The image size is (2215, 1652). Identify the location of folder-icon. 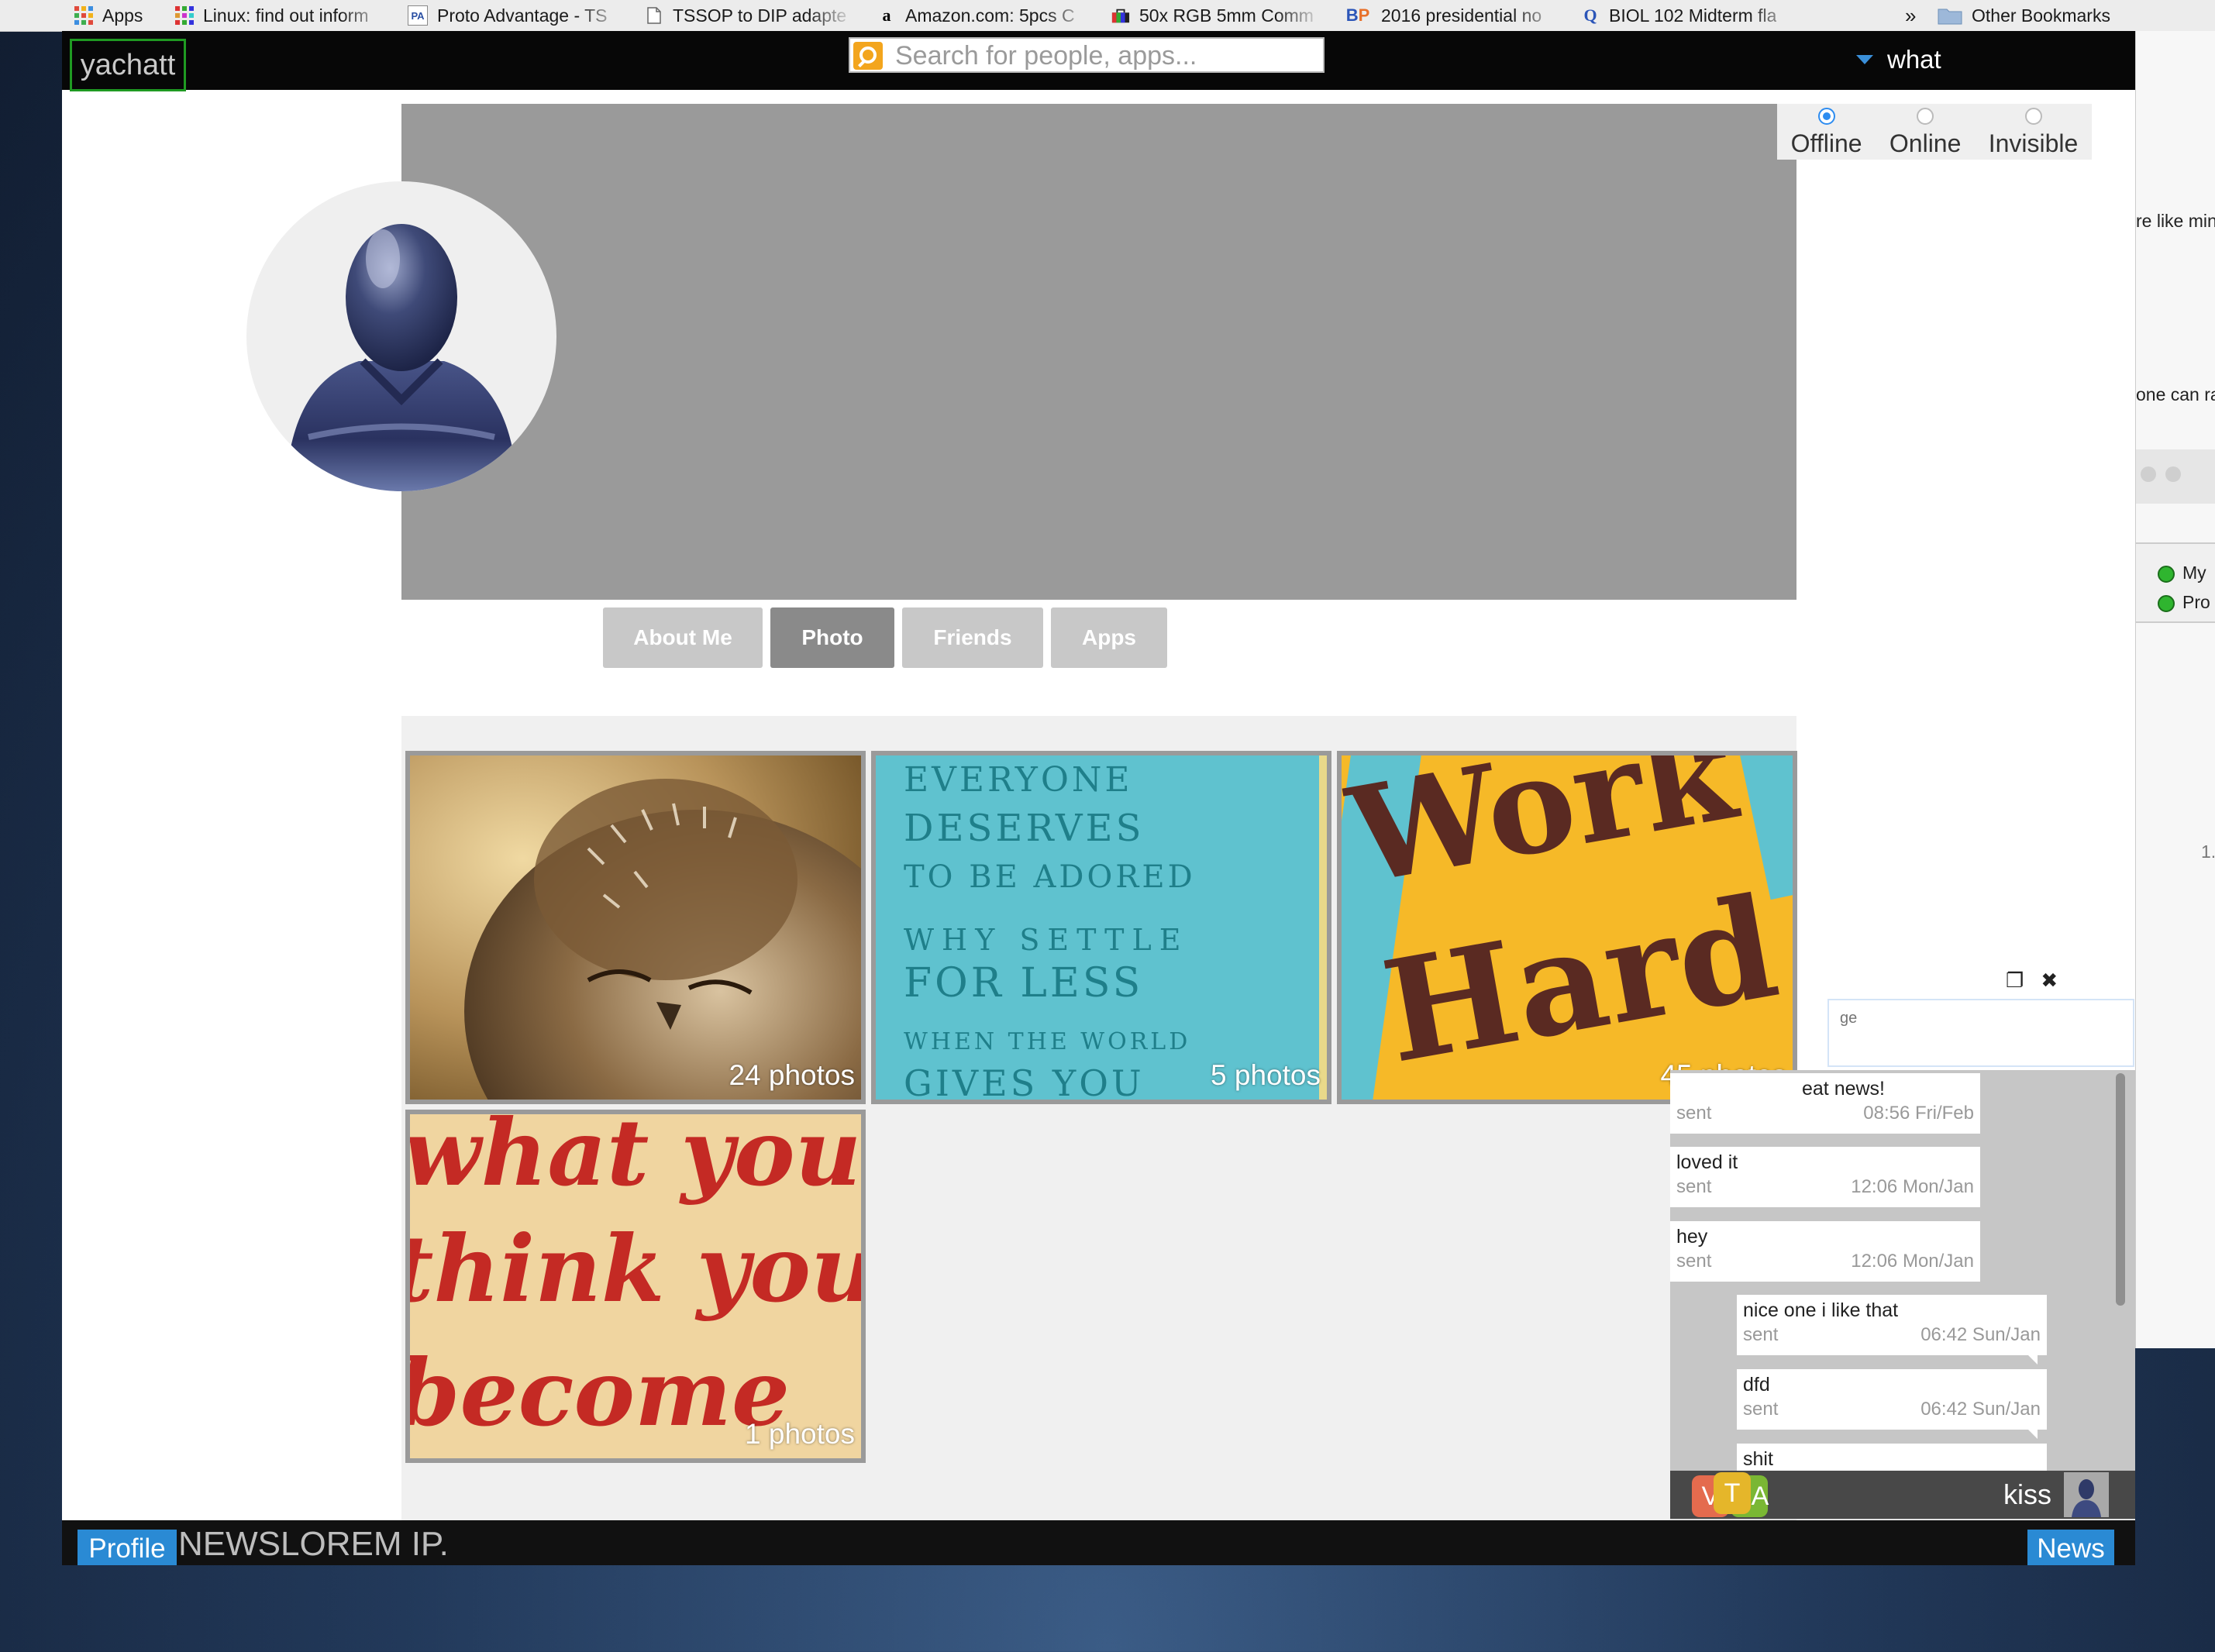
(1950, 15).